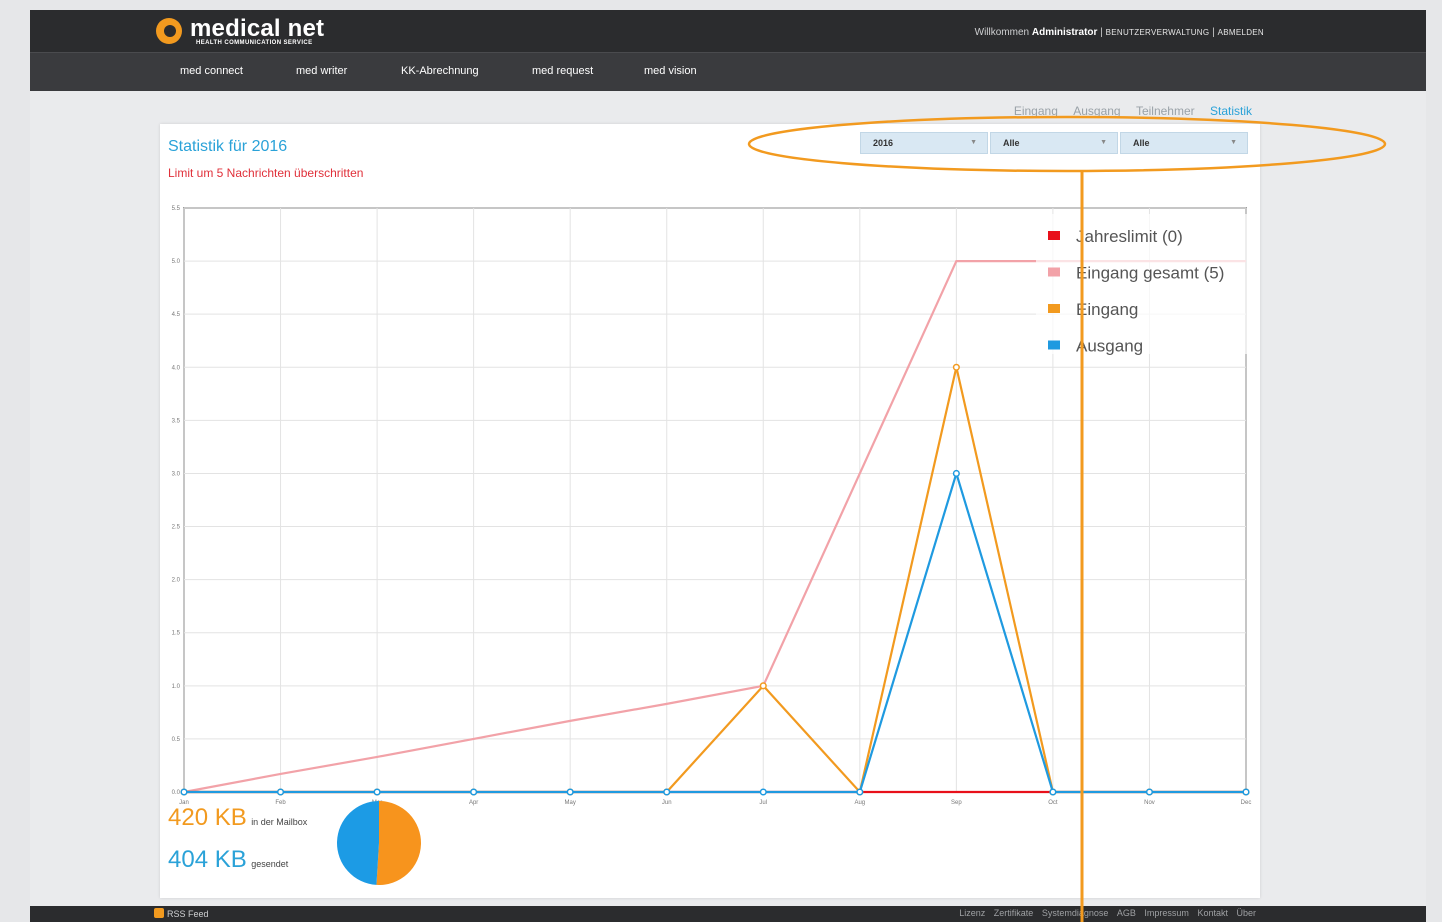  I want to click on footer-link-kontakt: Kontakt, so click(1212, 913).